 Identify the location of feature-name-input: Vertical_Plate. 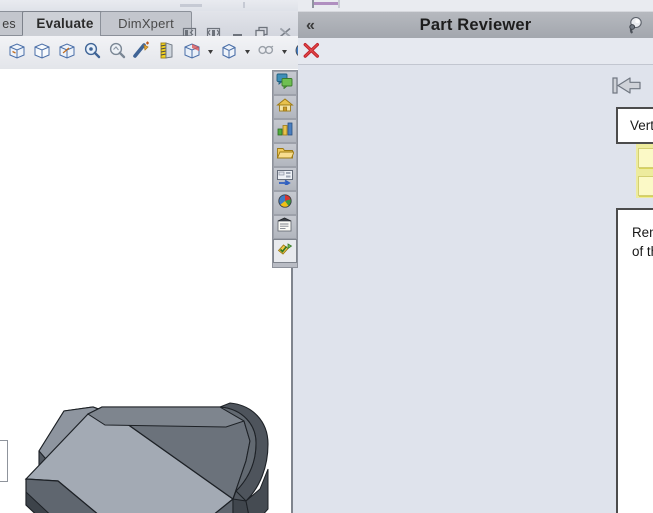
(634, 125).